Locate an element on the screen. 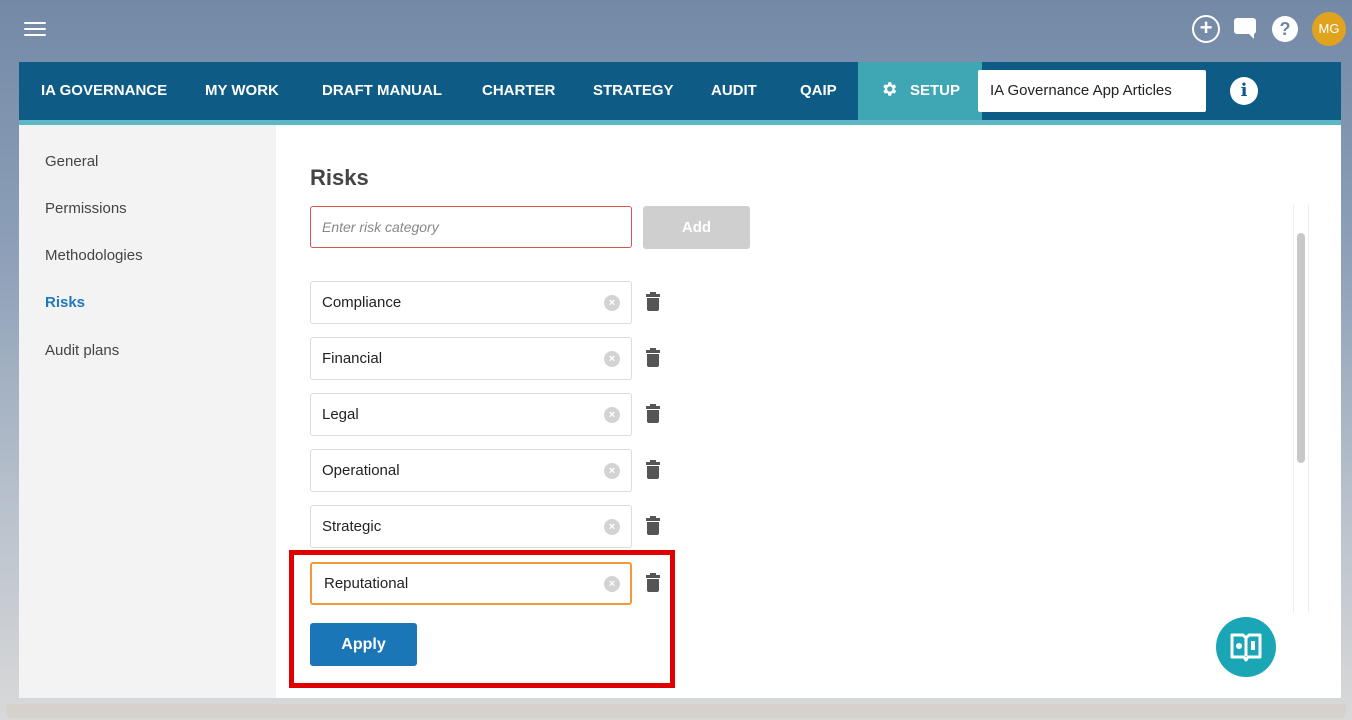 The image size is (1352, 720). nav-qaip: QAIP is located at coordinates (818, 91).